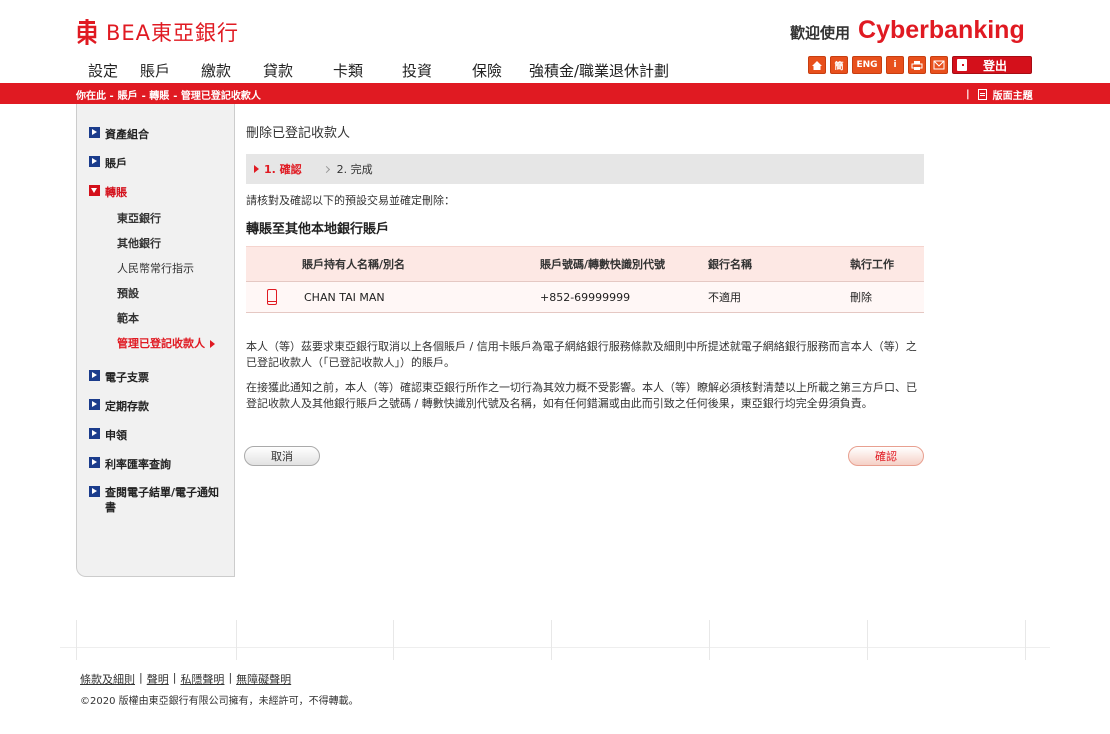 The height and width of the screenshot is (734, 1110). I want to click on mail-icon, so click(939, 65).